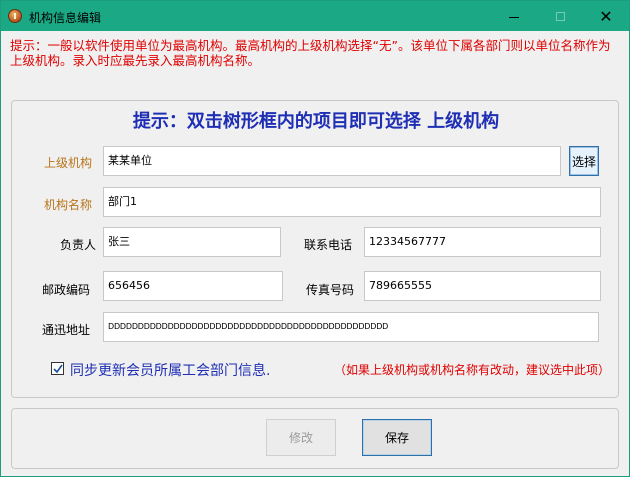 This screenshot has width=630, height=477. I want to click on minimize-button, so click(514, 16).